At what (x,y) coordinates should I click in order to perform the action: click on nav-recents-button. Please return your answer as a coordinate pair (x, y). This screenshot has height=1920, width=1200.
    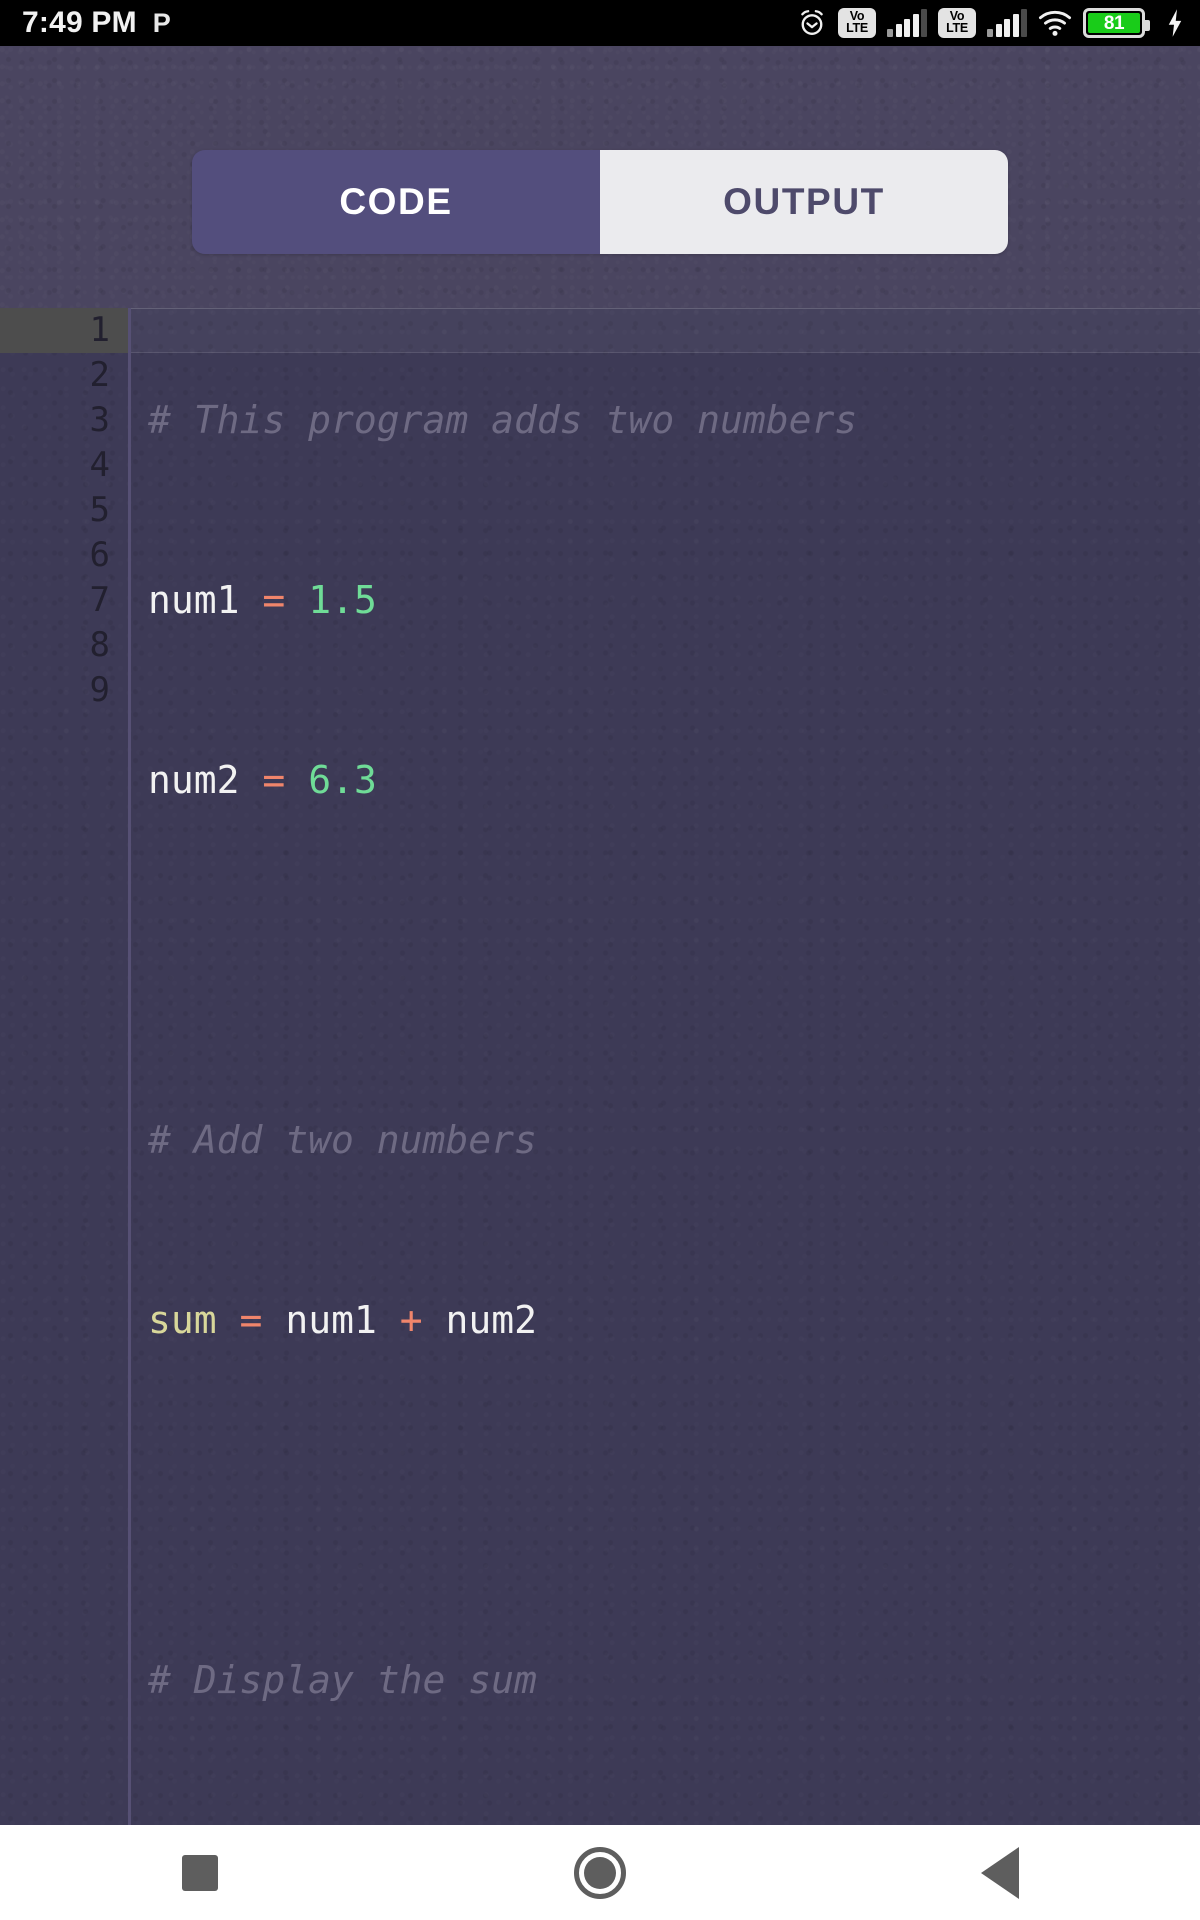
    Looking at the image, I should click on (200, 1872).